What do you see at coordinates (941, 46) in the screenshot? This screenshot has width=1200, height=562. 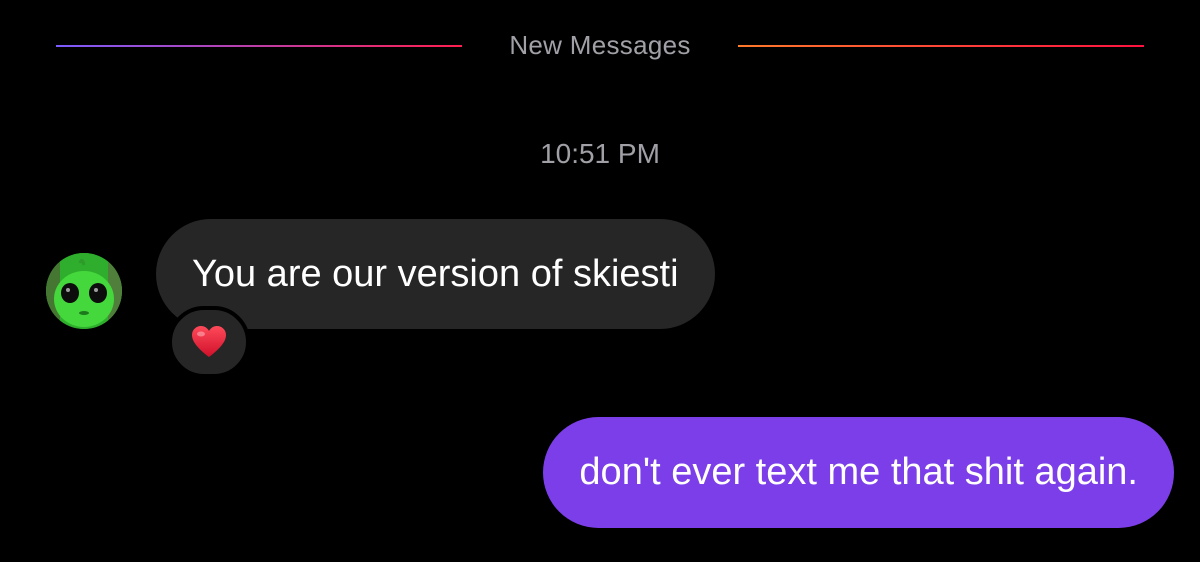 I see `divider-line-right` at bounding box center [941, 46].